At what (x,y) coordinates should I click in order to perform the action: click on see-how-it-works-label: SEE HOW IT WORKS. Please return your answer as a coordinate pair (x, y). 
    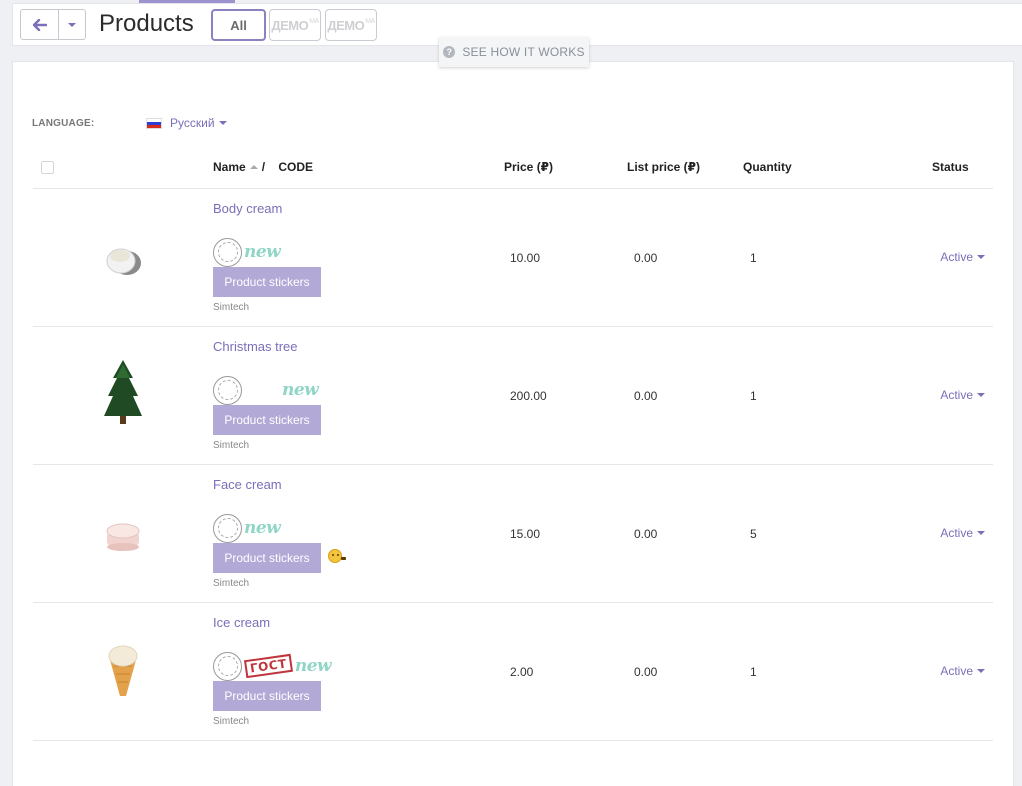
    Looking at the image, I should click on (523, 52).